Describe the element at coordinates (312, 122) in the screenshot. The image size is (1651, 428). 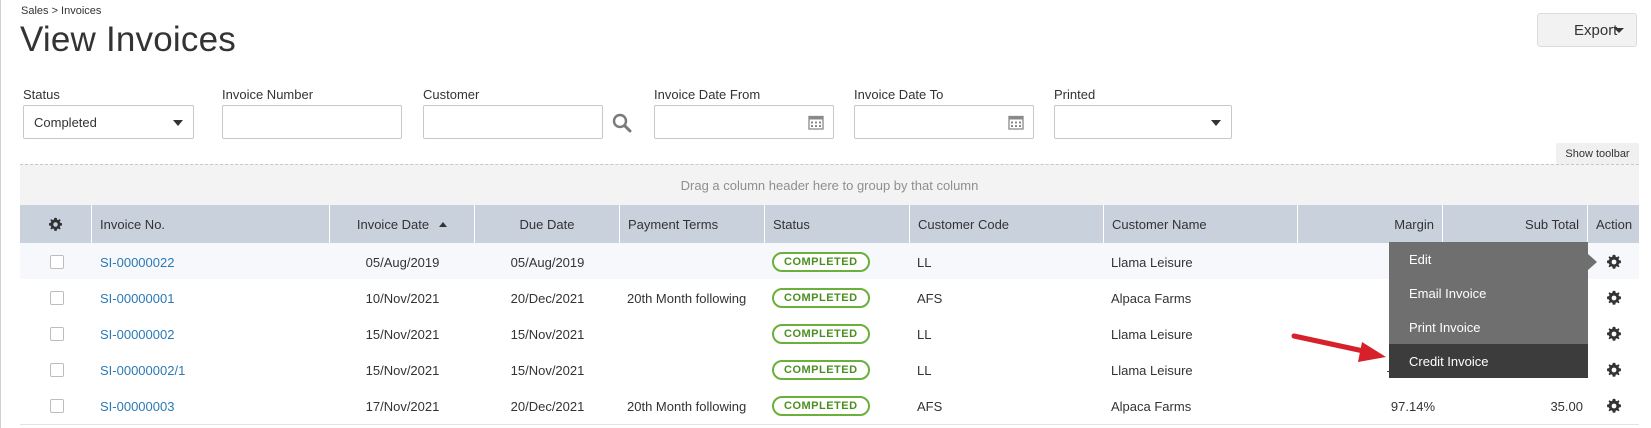
I see `invoice-number-input` at that location.